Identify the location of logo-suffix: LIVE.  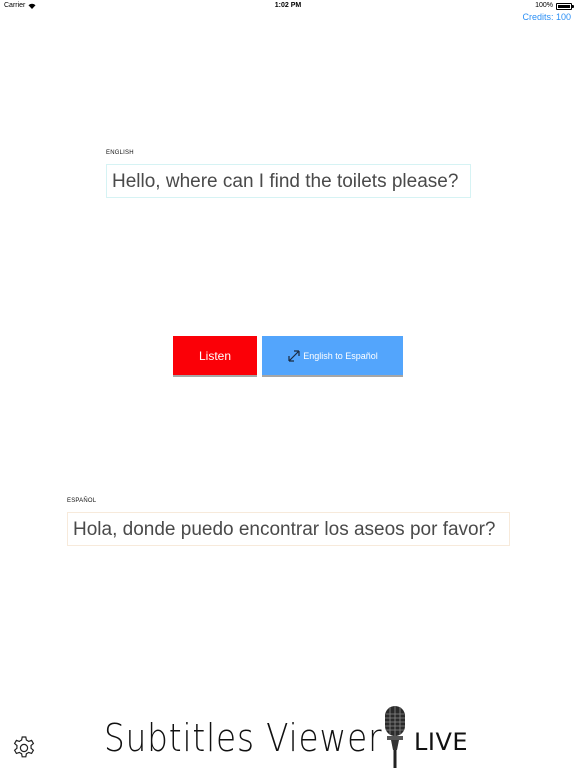
(441, 742).